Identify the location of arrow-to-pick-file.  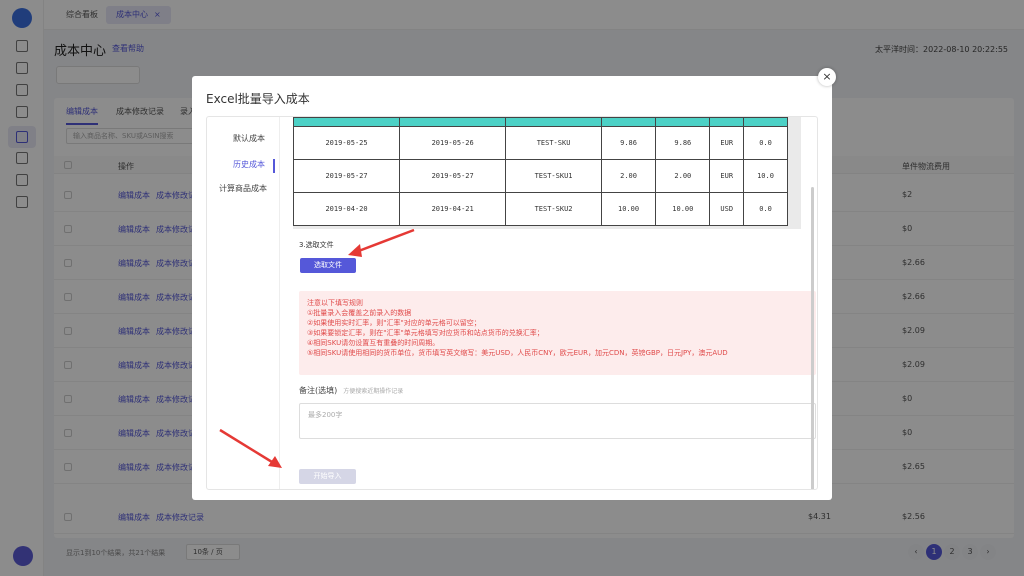
(385, 241).